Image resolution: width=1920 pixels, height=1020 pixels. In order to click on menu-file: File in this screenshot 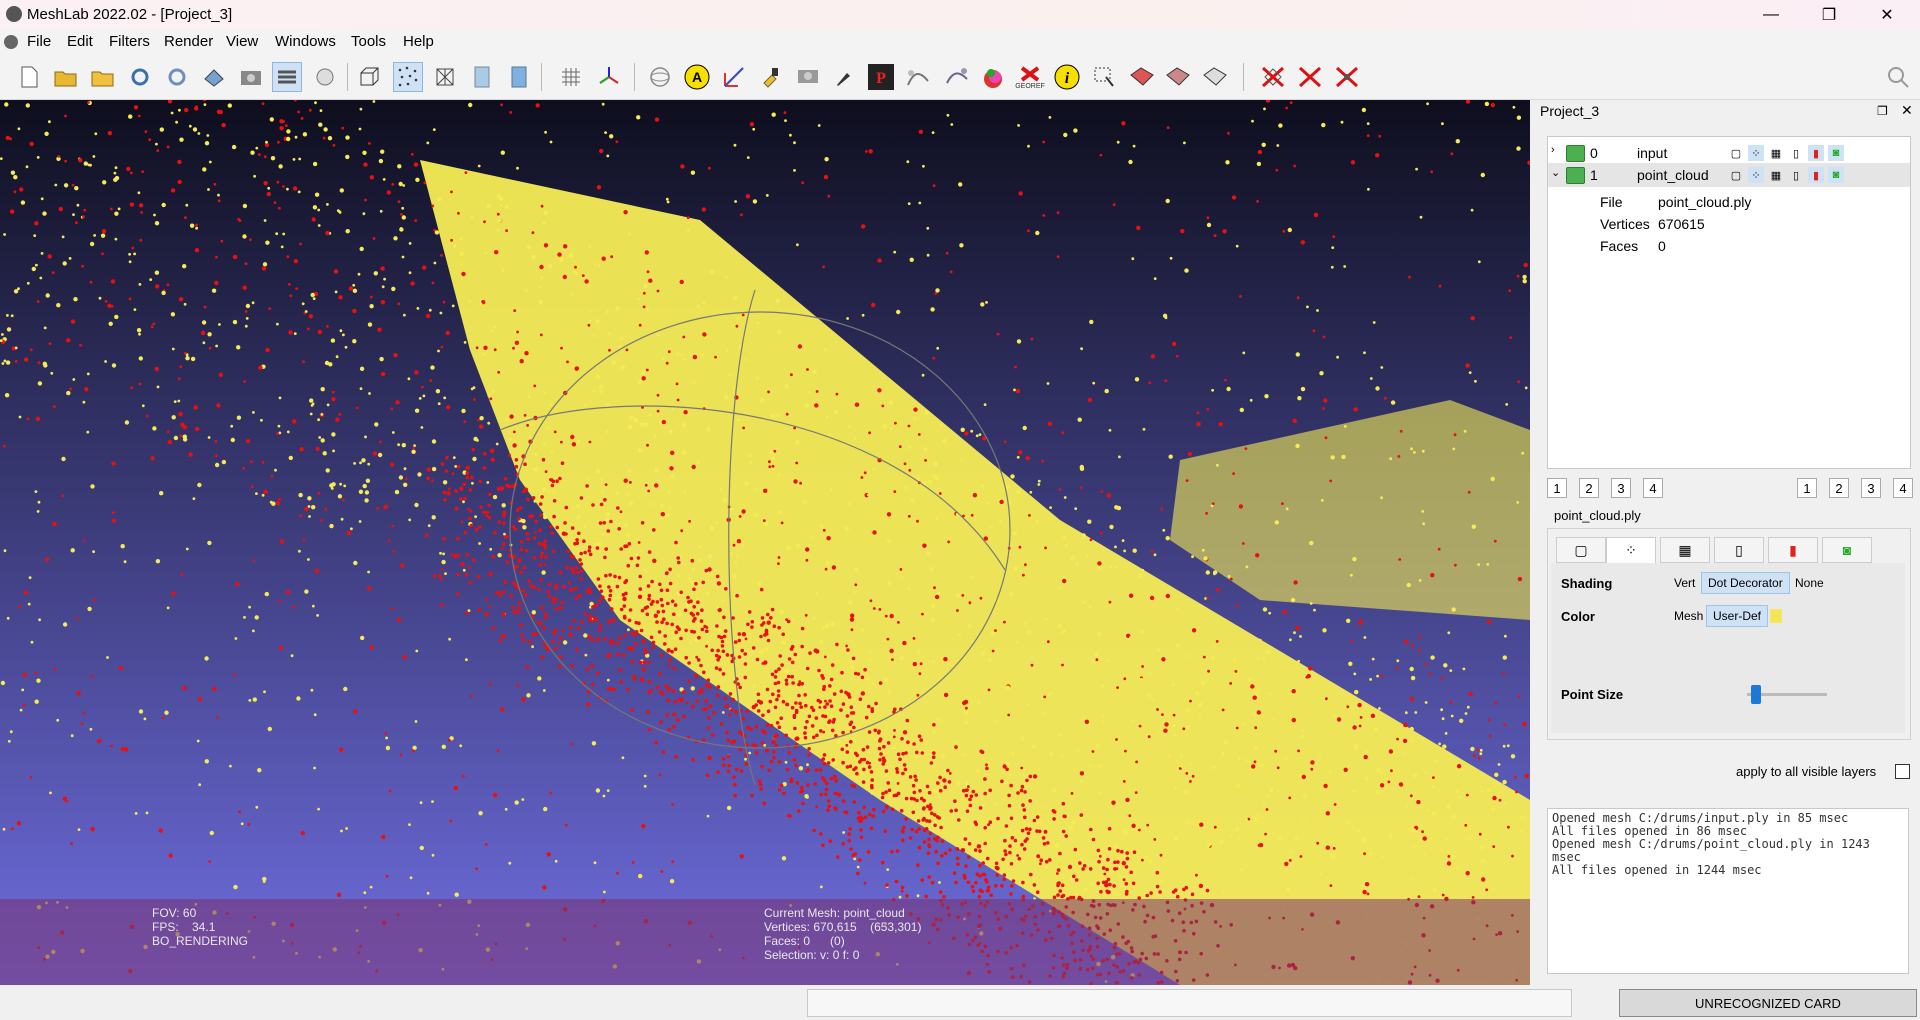, I will do `click(39, 41)`.